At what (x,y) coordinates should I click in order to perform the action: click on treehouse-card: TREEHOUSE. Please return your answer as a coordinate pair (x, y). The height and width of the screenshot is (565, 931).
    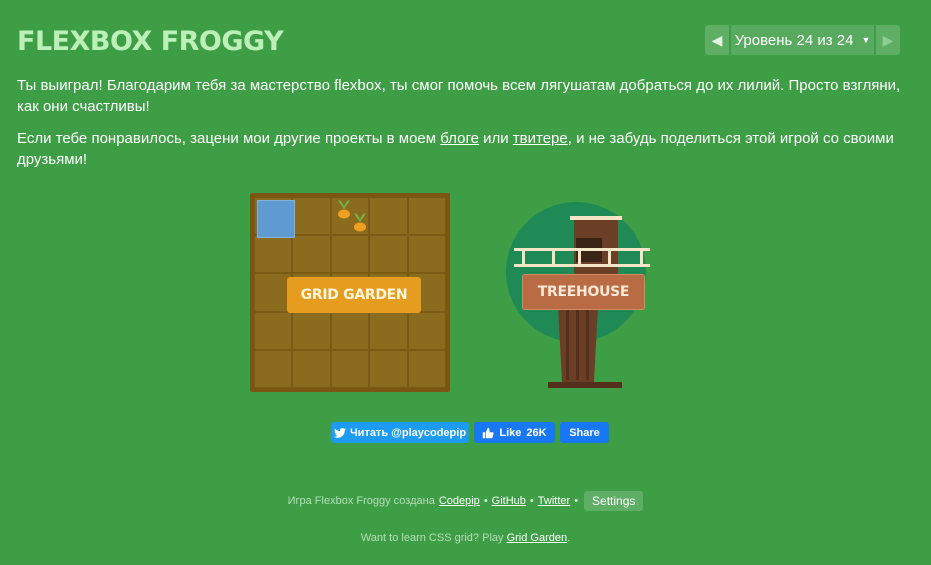
    Looking at the image, I should click on (576, 294).